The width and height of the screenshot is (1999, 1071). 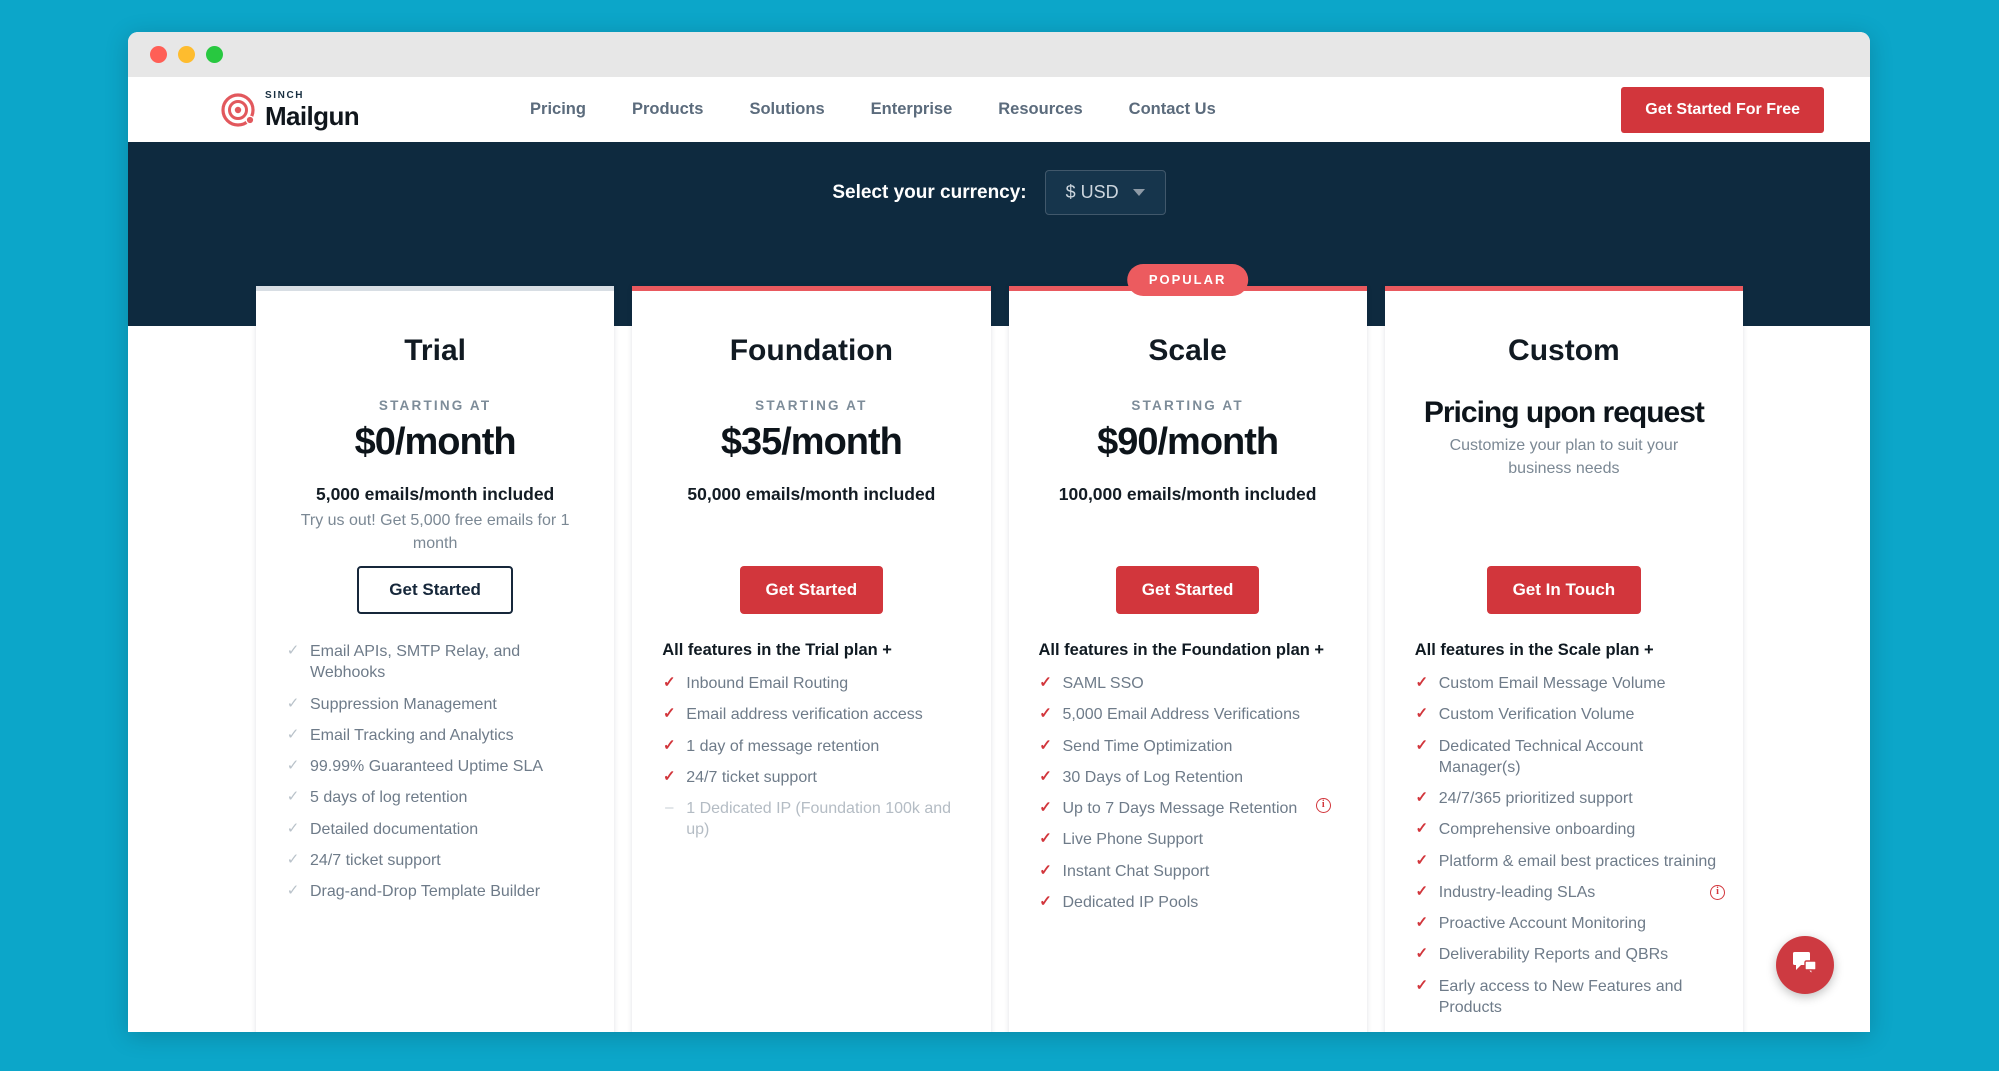 I want to click on window-minimize-button, so click(x=186, y=54).